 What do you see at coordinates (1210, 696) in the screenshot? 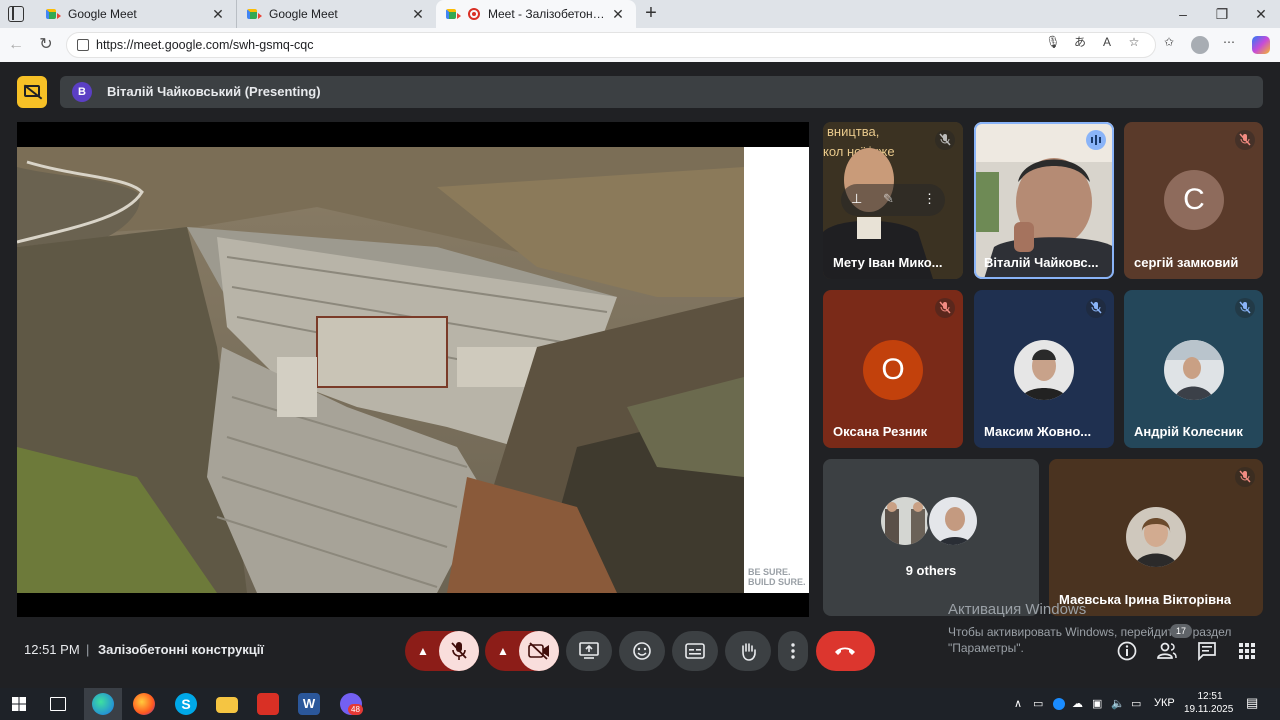
I see `taskbar-time: 12:51` at bounding box center [1210, 696].